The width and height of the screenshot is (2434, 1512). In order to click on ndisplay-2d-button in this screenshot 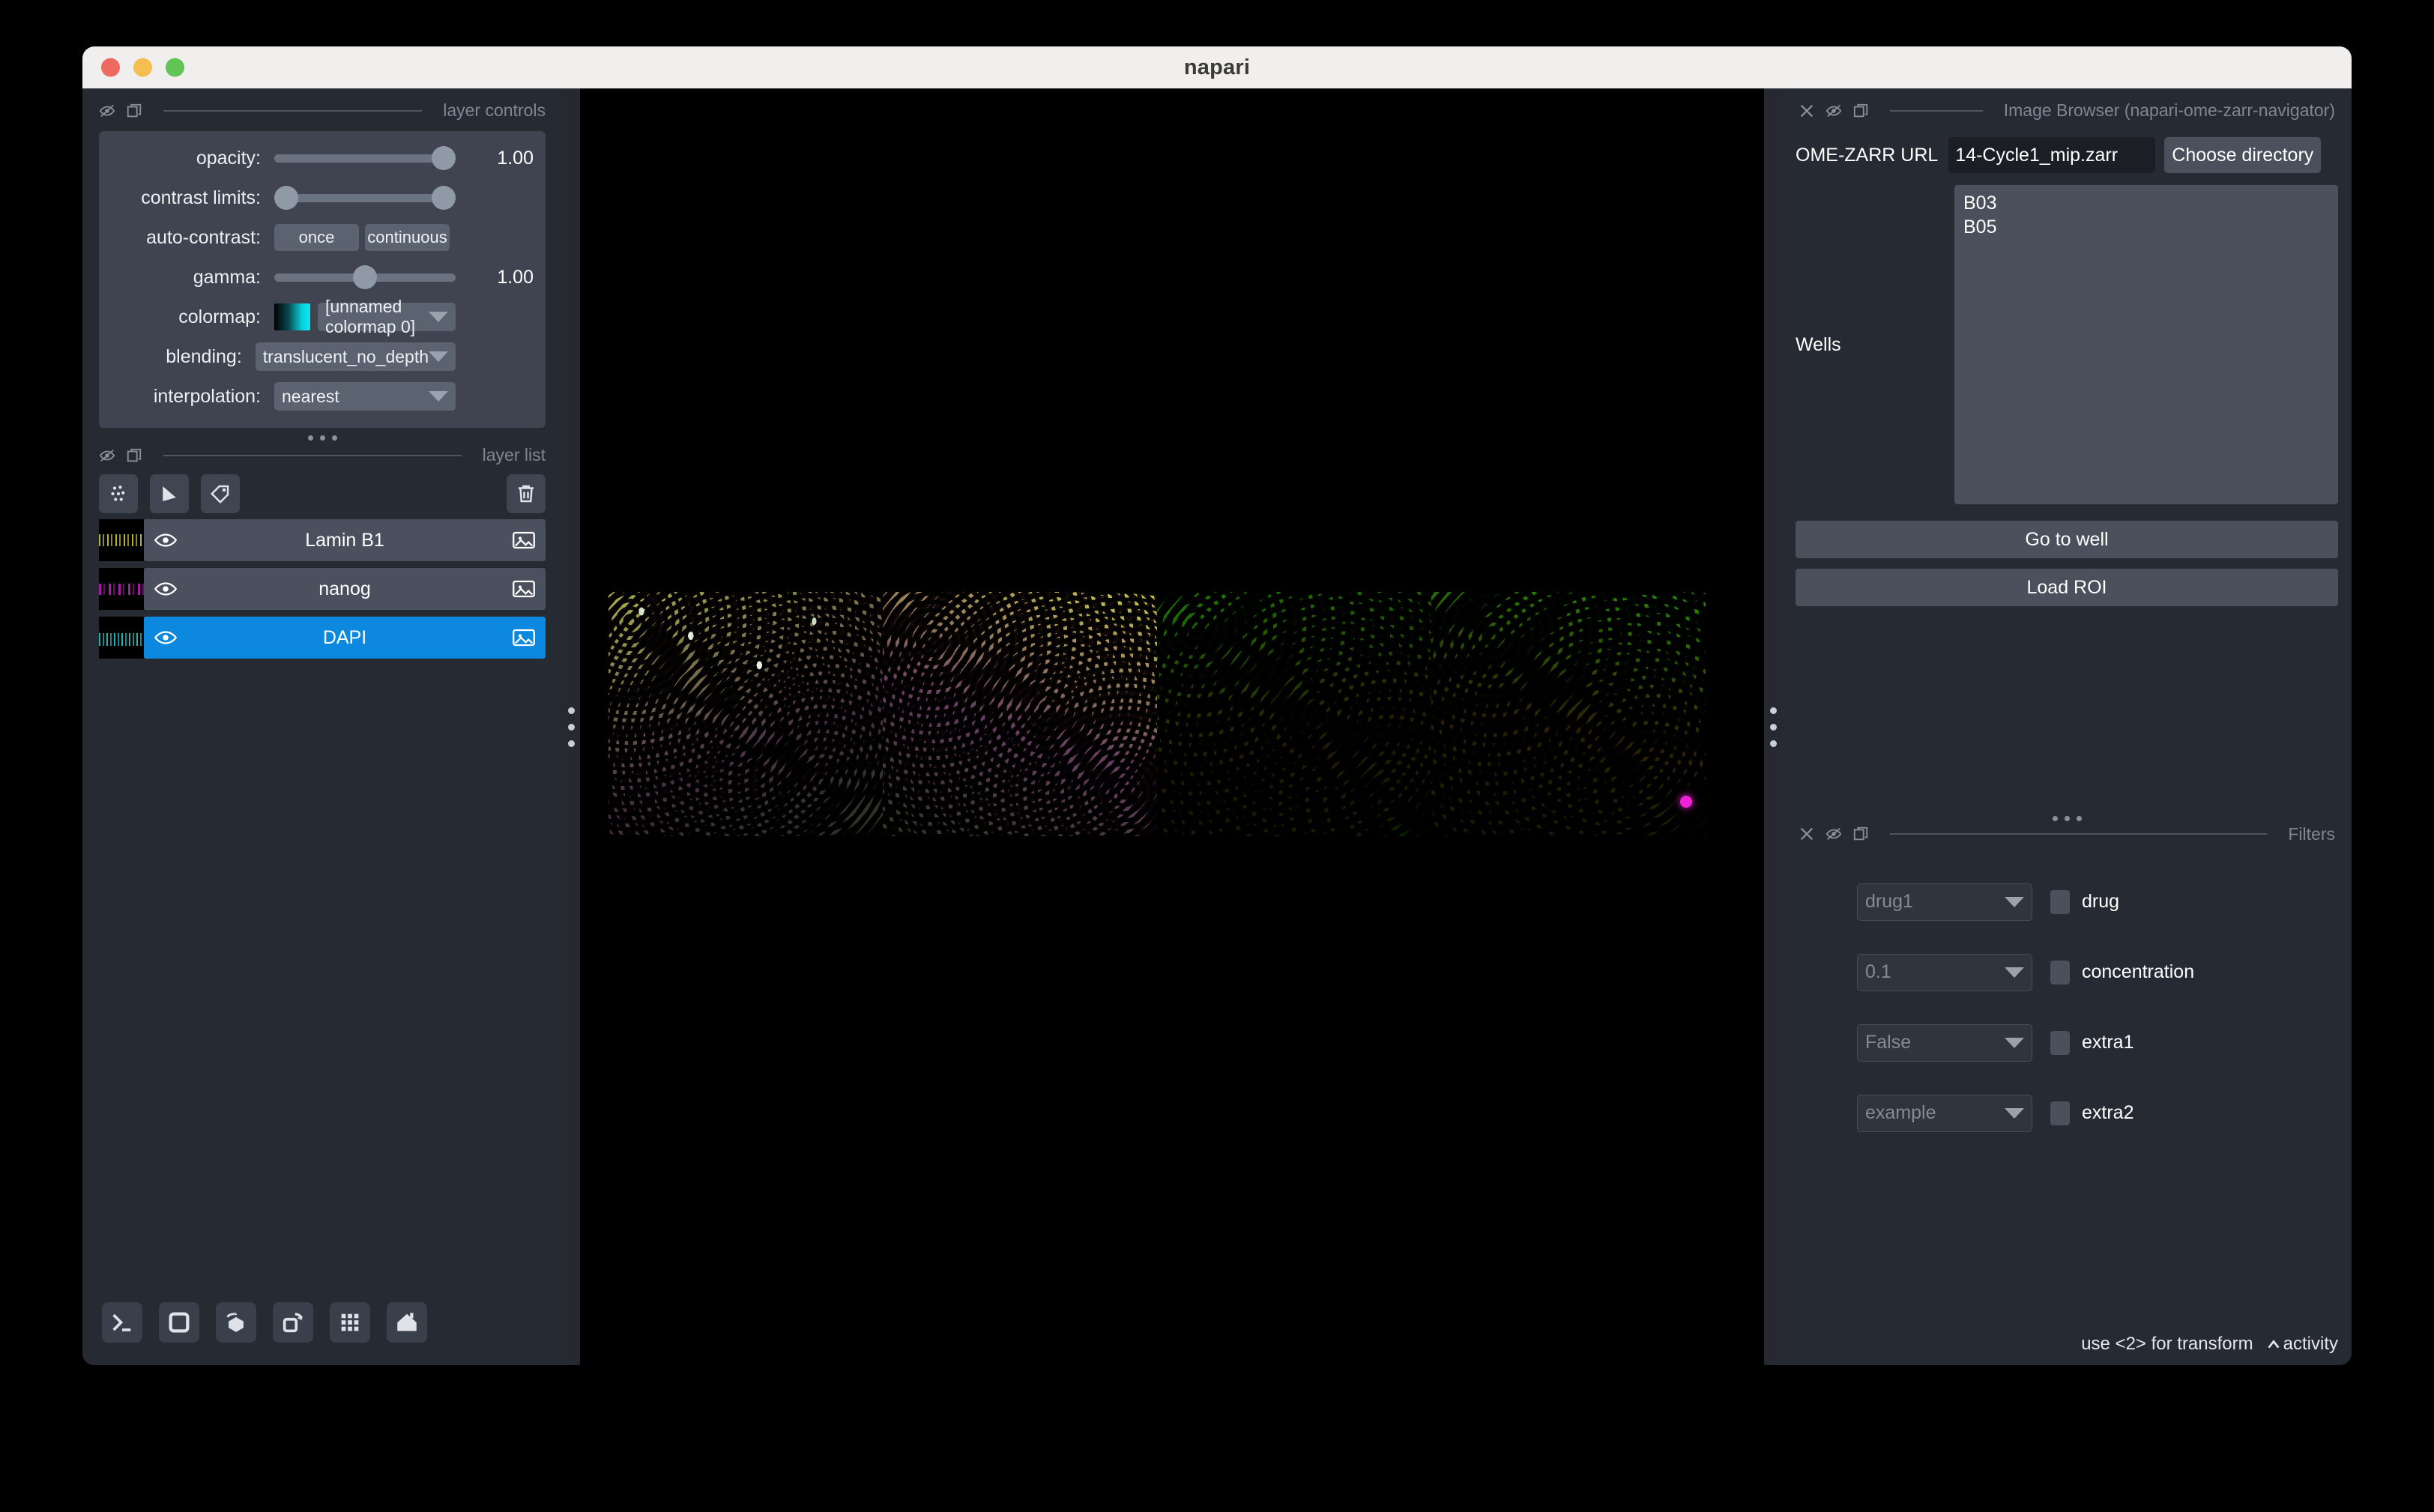, I will do `click(179, 1322)`.